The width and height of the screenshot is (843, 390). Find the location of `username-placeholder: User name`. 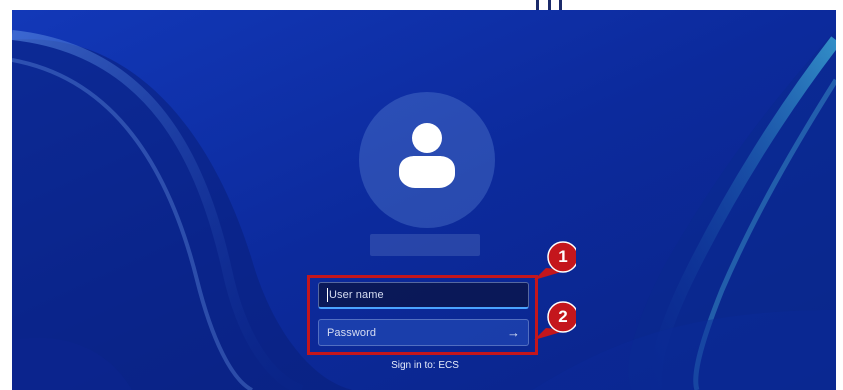

username-placeholder: User name is located at coordinates (356, 295).